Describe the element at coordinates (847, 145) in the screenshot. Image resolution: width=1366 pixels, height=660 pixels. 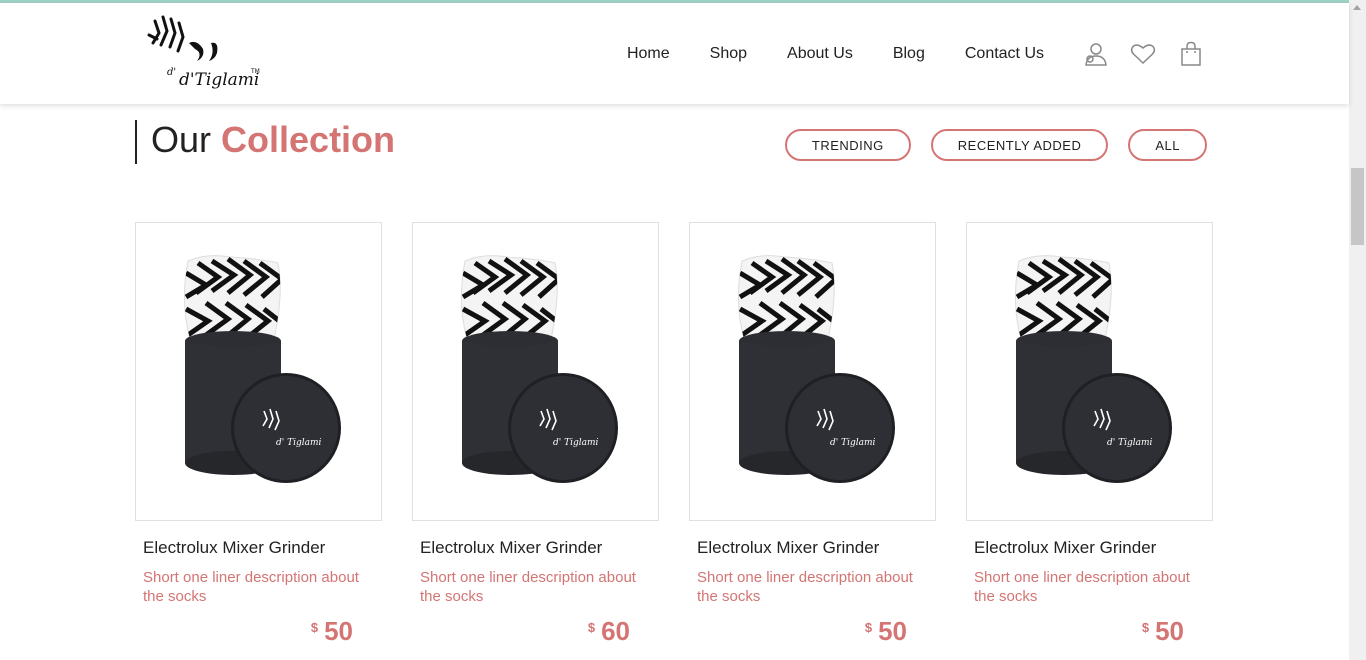
I see `filter-trending-button: TRENDING` at that location.